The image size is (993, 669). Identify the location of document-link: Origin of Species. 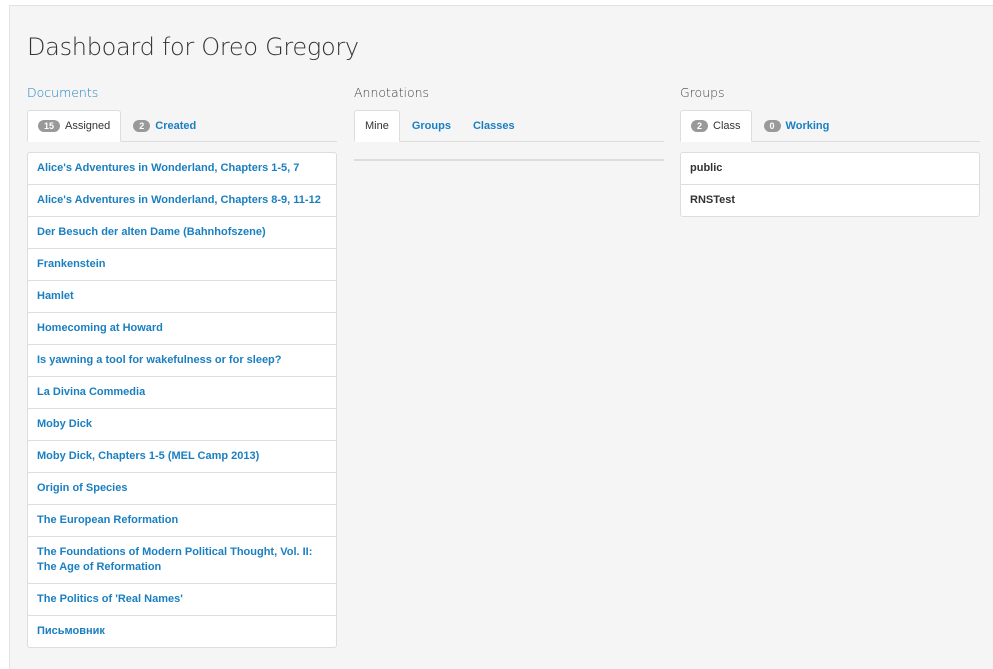
(182, 489).